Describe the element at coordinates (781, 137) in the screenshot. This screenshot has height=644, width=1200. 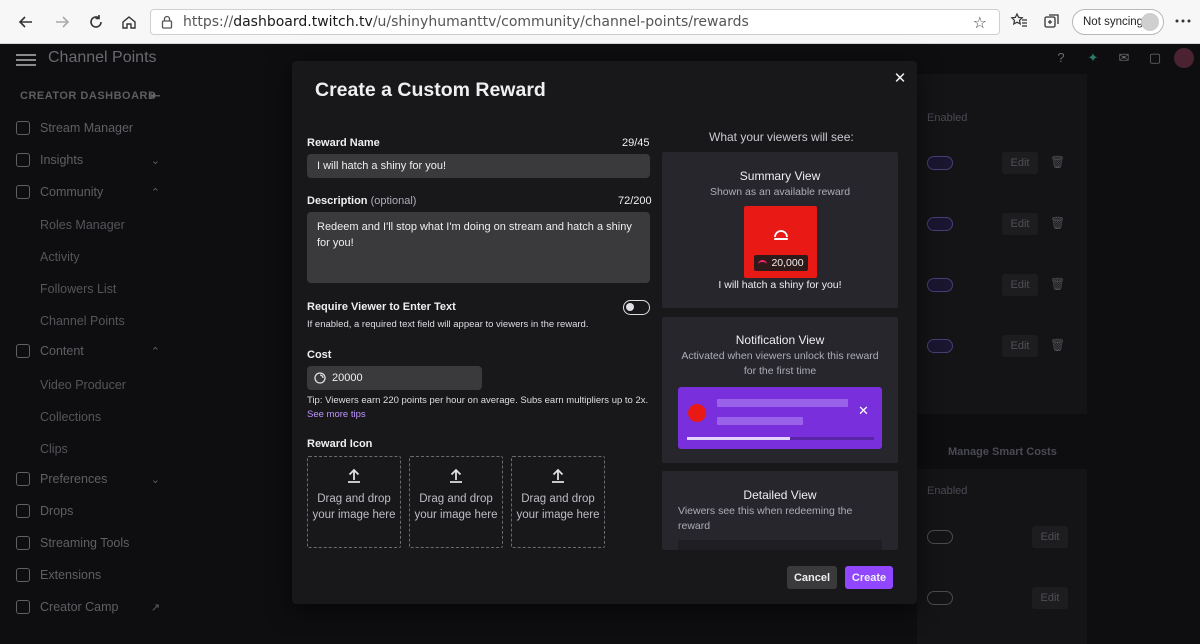
I see `preview-heading: What your viewers will see:` at that location.